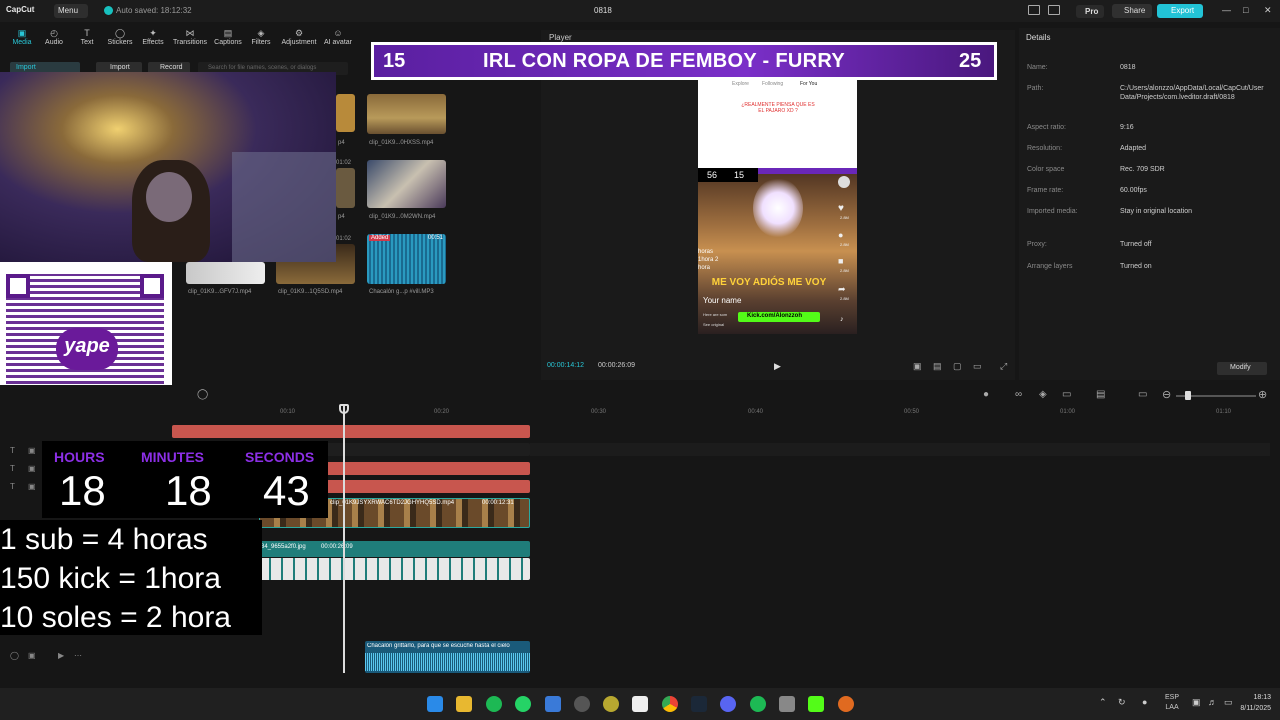 The width and height of the screenshot is (1280, 720). Describe the element at coordinates (1090, 11) in the screenshot. I see `pro-button: Pro` at that location.